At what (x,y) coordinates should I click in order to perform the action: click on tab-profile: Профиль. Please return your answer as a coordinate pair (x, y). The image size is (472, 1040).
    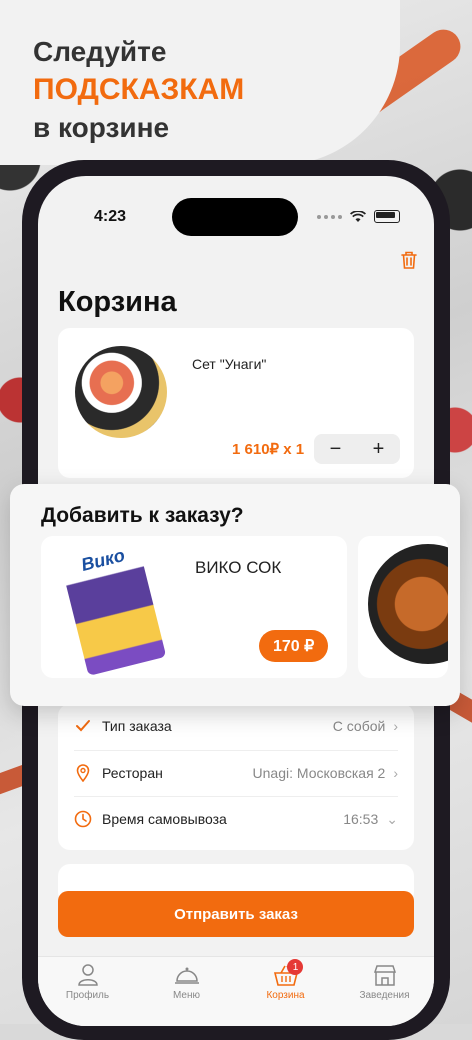
    Looking at the image, I should click on (87, 991).